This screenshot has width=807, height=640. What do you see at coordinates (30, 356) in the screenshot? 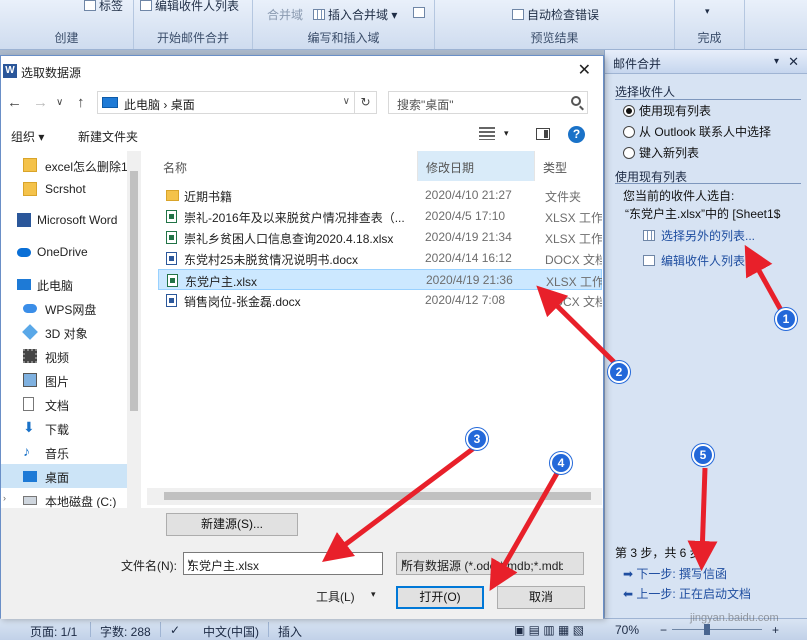
I see `video-icon` at bounding box center [30, 356].